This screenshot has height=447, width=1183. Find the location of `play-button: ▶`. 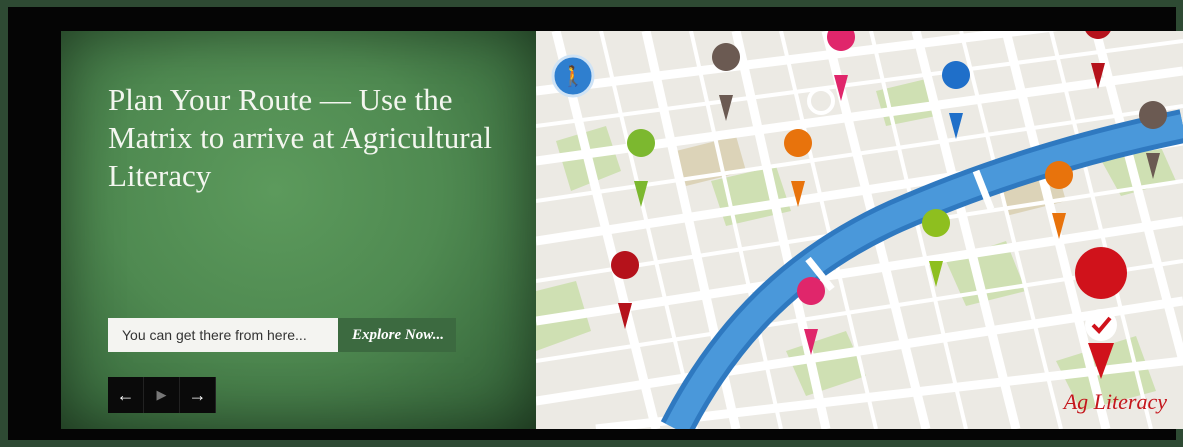

play-button: ▶ is located at coordinates (162, 395).